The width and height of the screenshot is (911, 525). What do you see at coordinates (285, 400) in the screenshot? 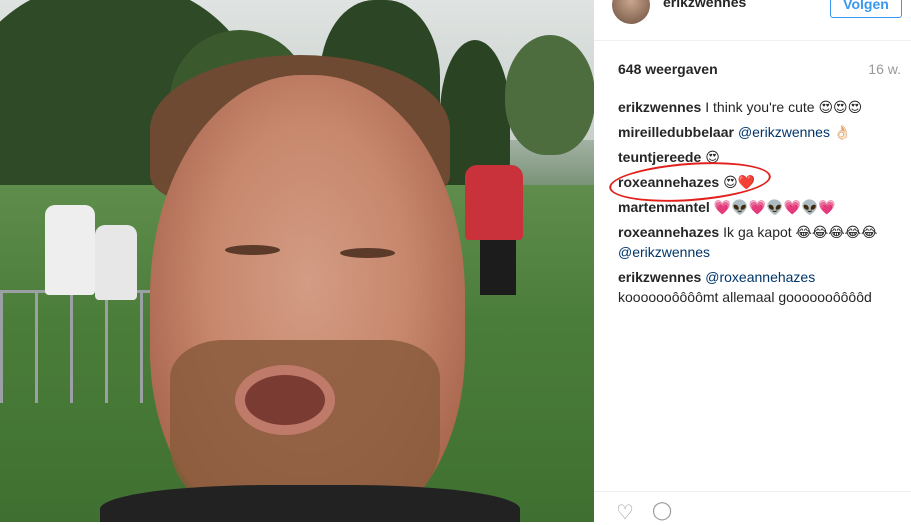
I see `mouth` at bounding box center [285, 400].